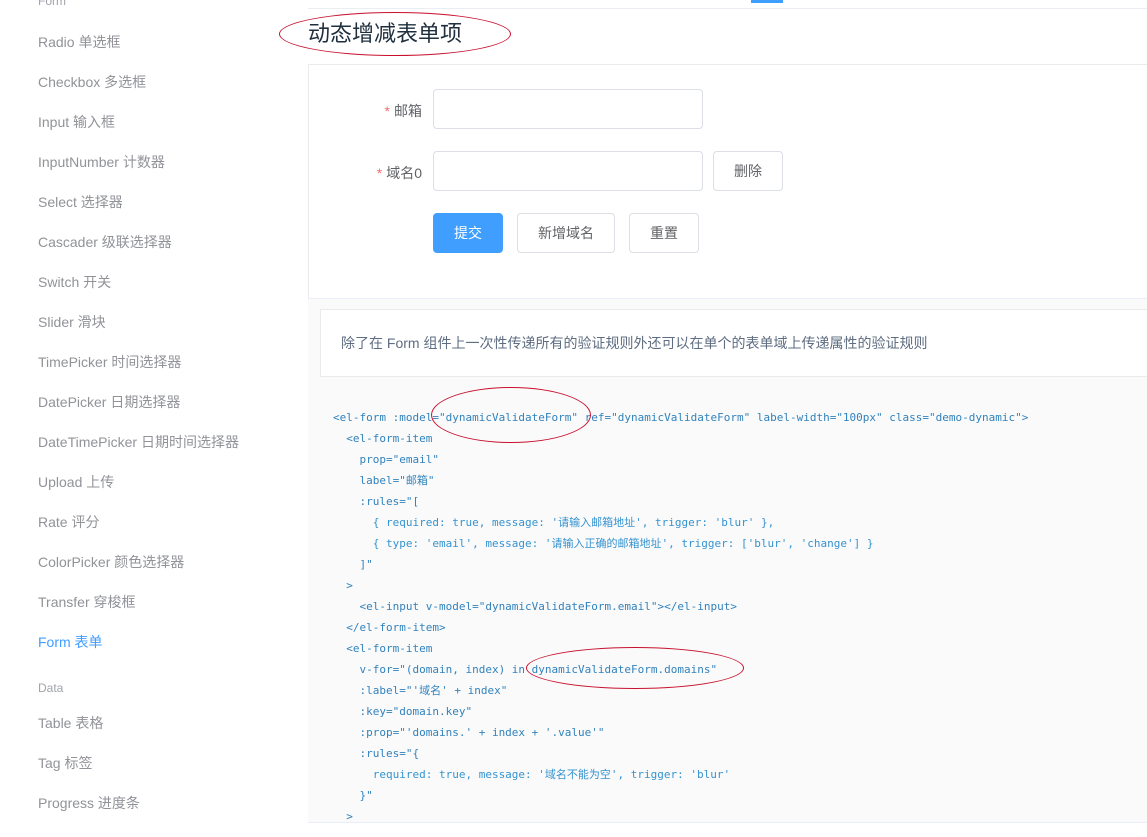 This screenshot has width=1147, height=837. I want to click on code-line: :rules="{, so click(376, 753).